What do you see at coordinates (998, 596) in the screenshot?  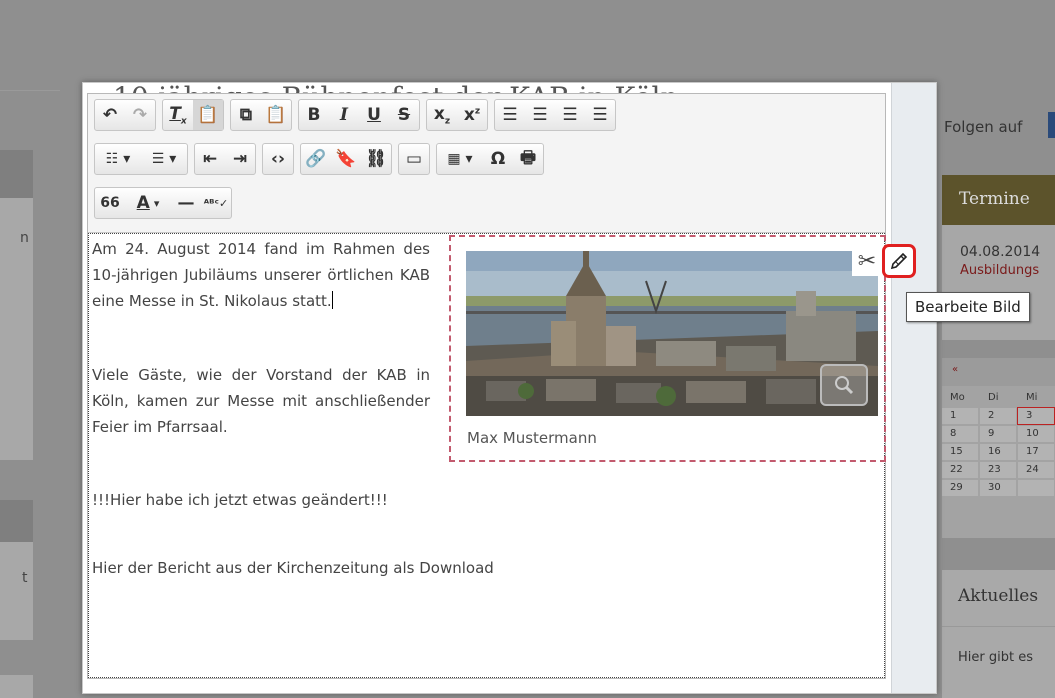 I see `aktuelles-title: Aktuelles` at bounding box center [998, 596].